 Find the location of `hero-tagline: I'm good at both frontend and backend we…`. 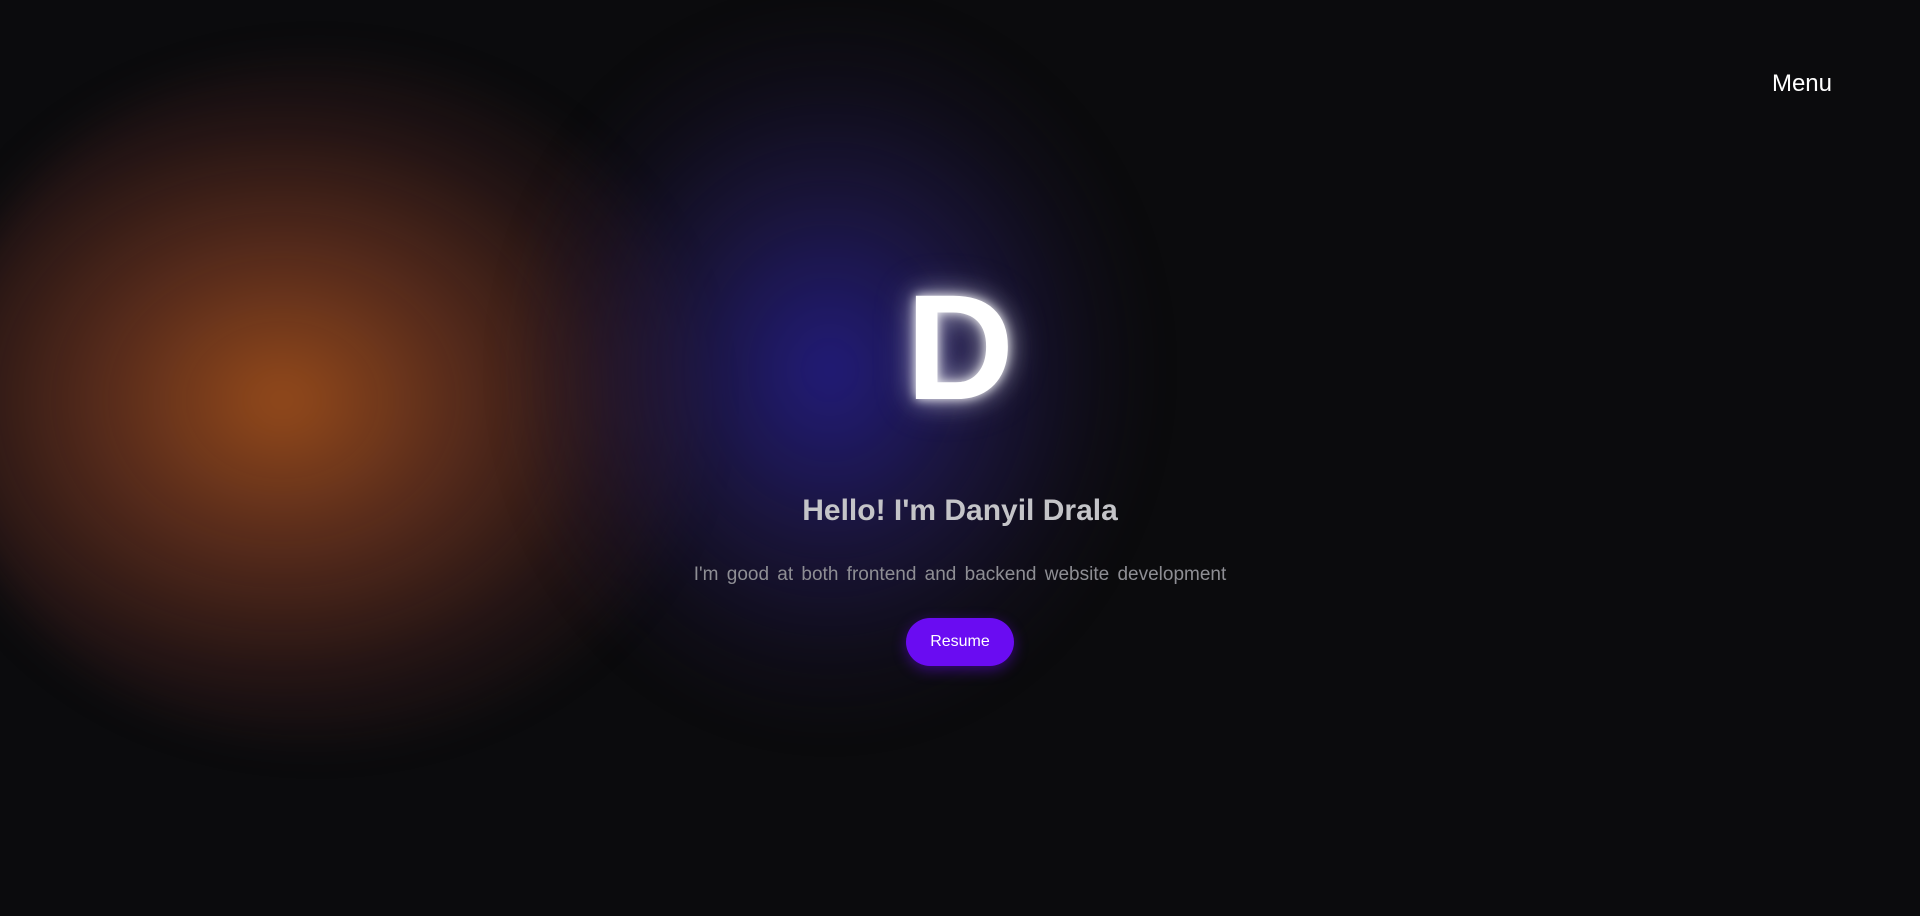

hero-tagline: I'm good at both frontend and backend we… is located at coordinates (960, 574).